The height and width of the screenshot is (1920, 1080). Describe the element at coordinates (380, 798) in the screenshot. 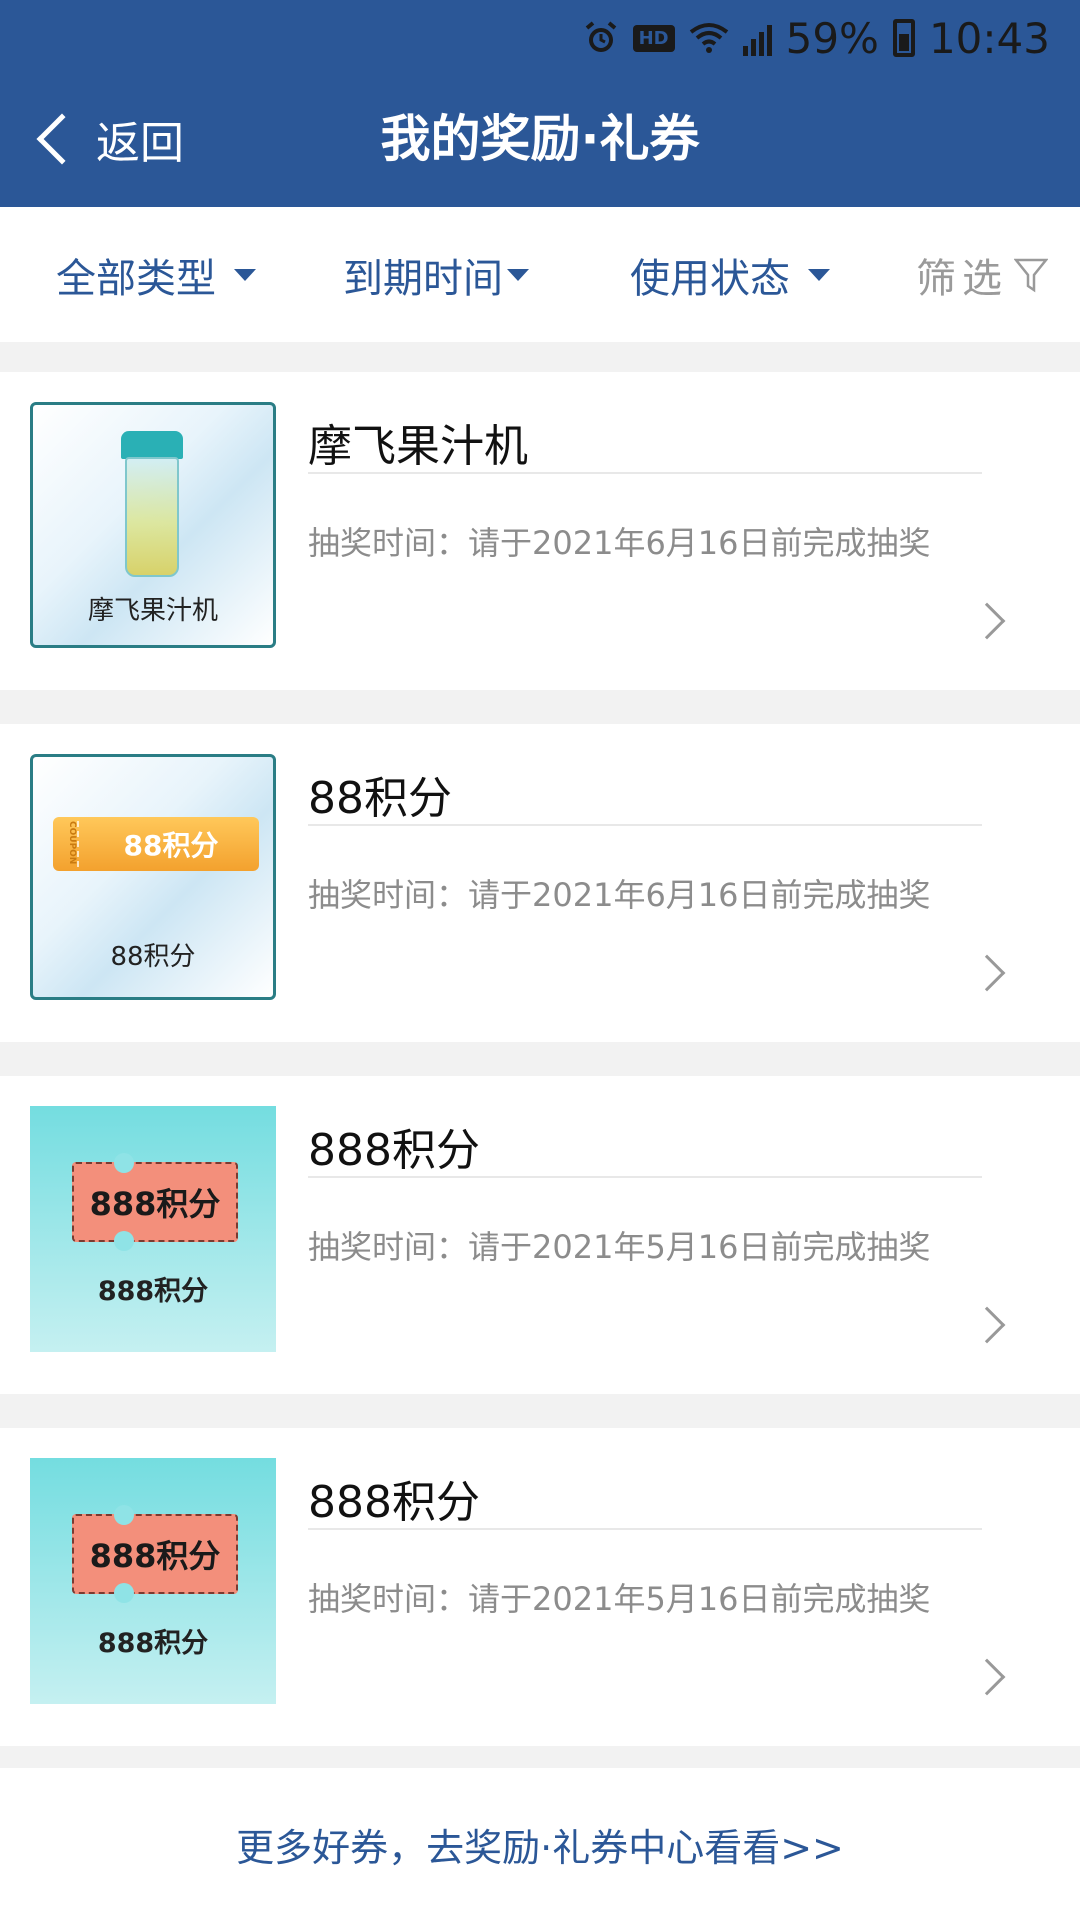

I see `reward-title: 88积分` at that location.